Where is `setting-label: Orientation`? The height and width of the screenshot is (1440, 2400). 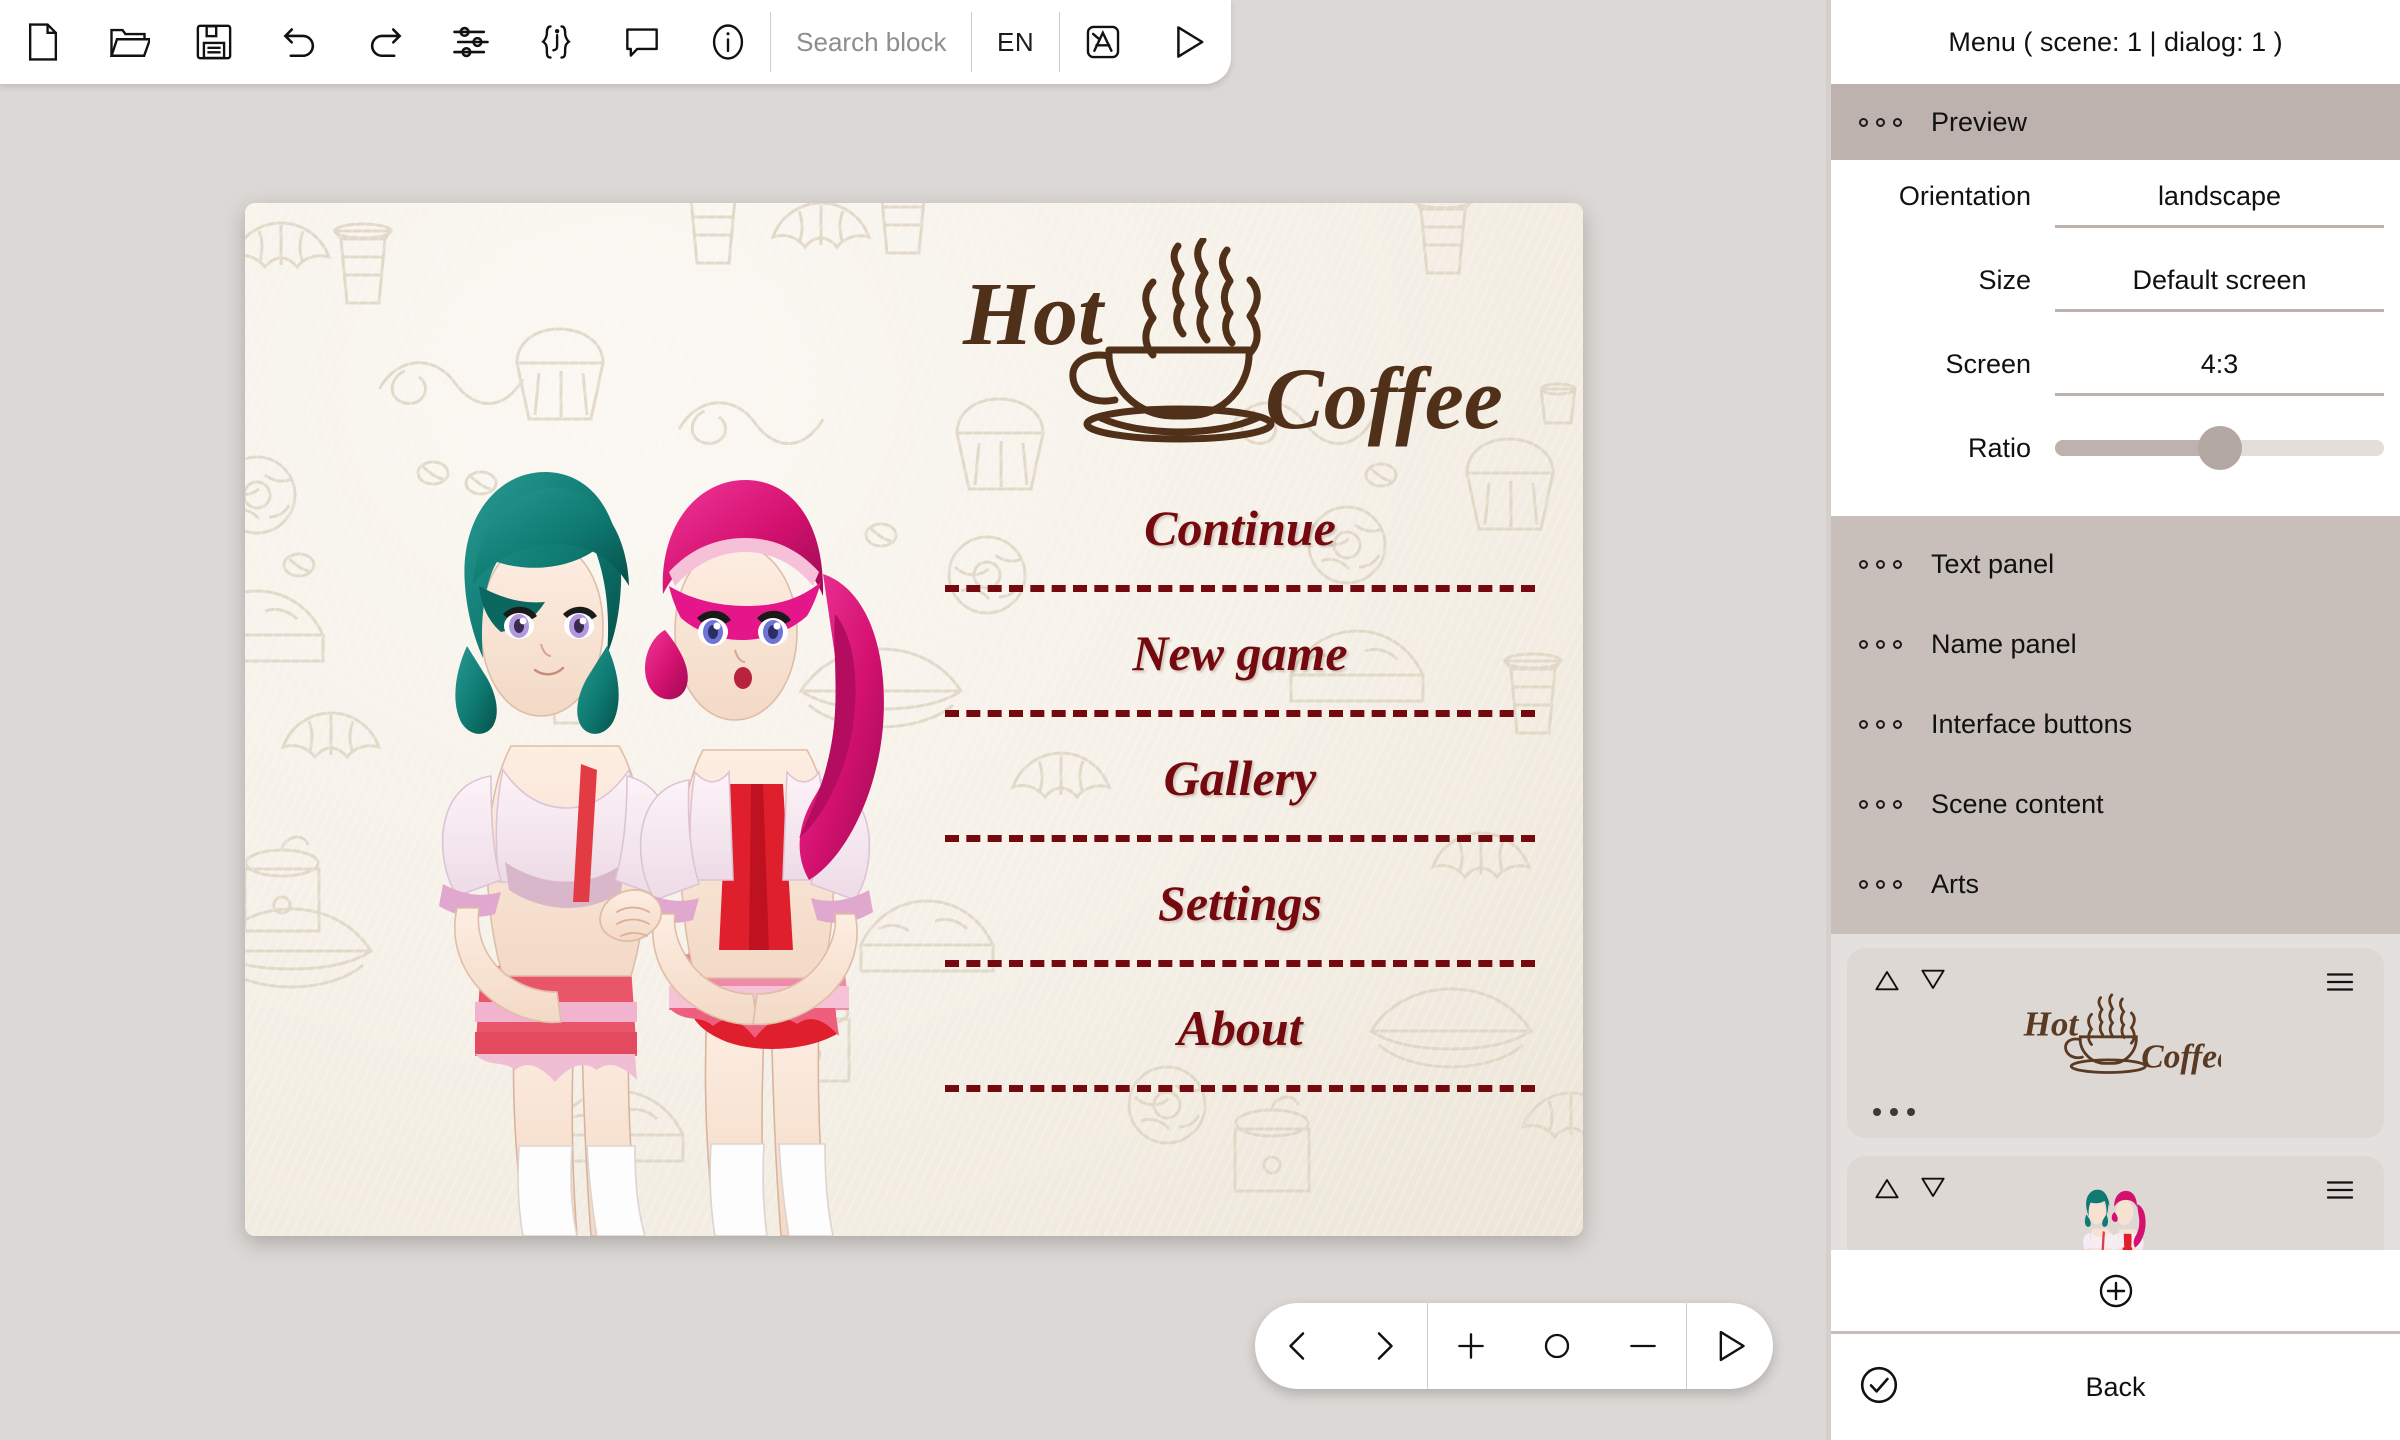
setting-label: Orientation is located at coordinates (1964, 196).